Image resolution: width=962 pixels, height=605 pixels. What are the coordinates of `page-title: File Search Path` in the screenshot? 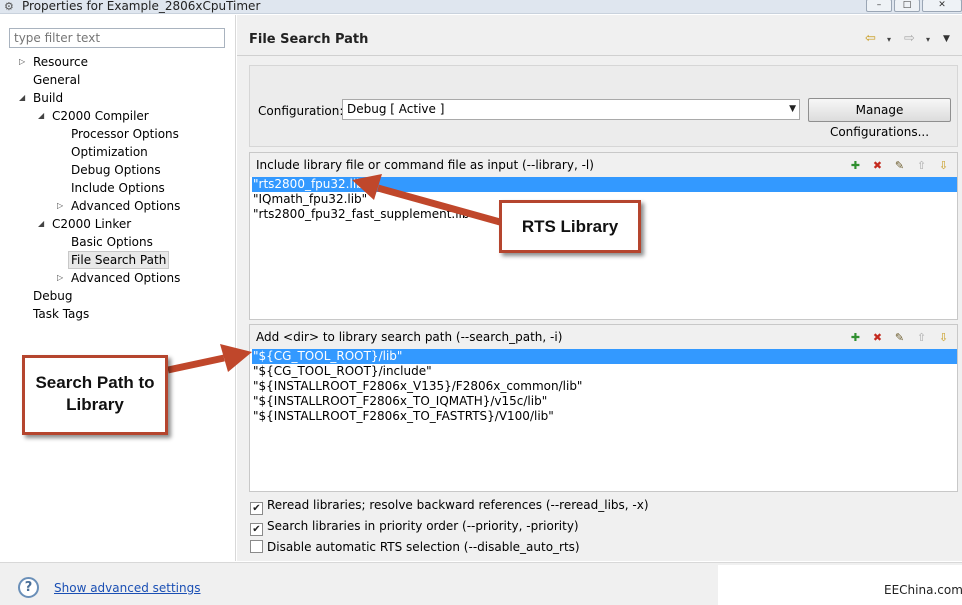 It's located at (309, 39).